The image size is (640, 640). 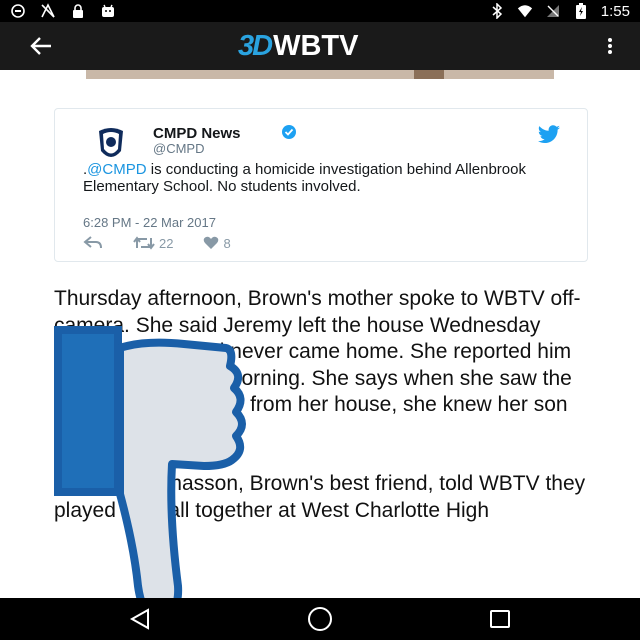 What do you see at coordinates (197, 133) in the screenshot?
I see `tweet-author-name: CMPD News` at bounding box center [197, 133].